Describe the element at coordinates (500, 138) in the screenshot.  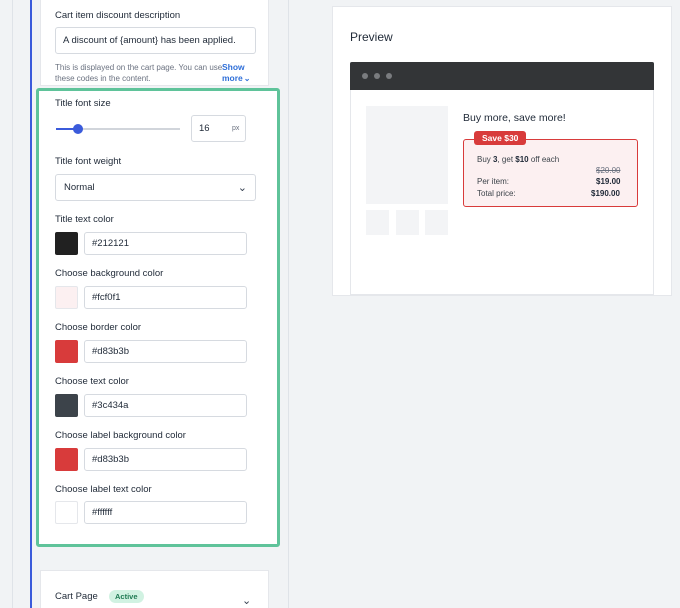
I see `save-badge: Save $30` at that location.